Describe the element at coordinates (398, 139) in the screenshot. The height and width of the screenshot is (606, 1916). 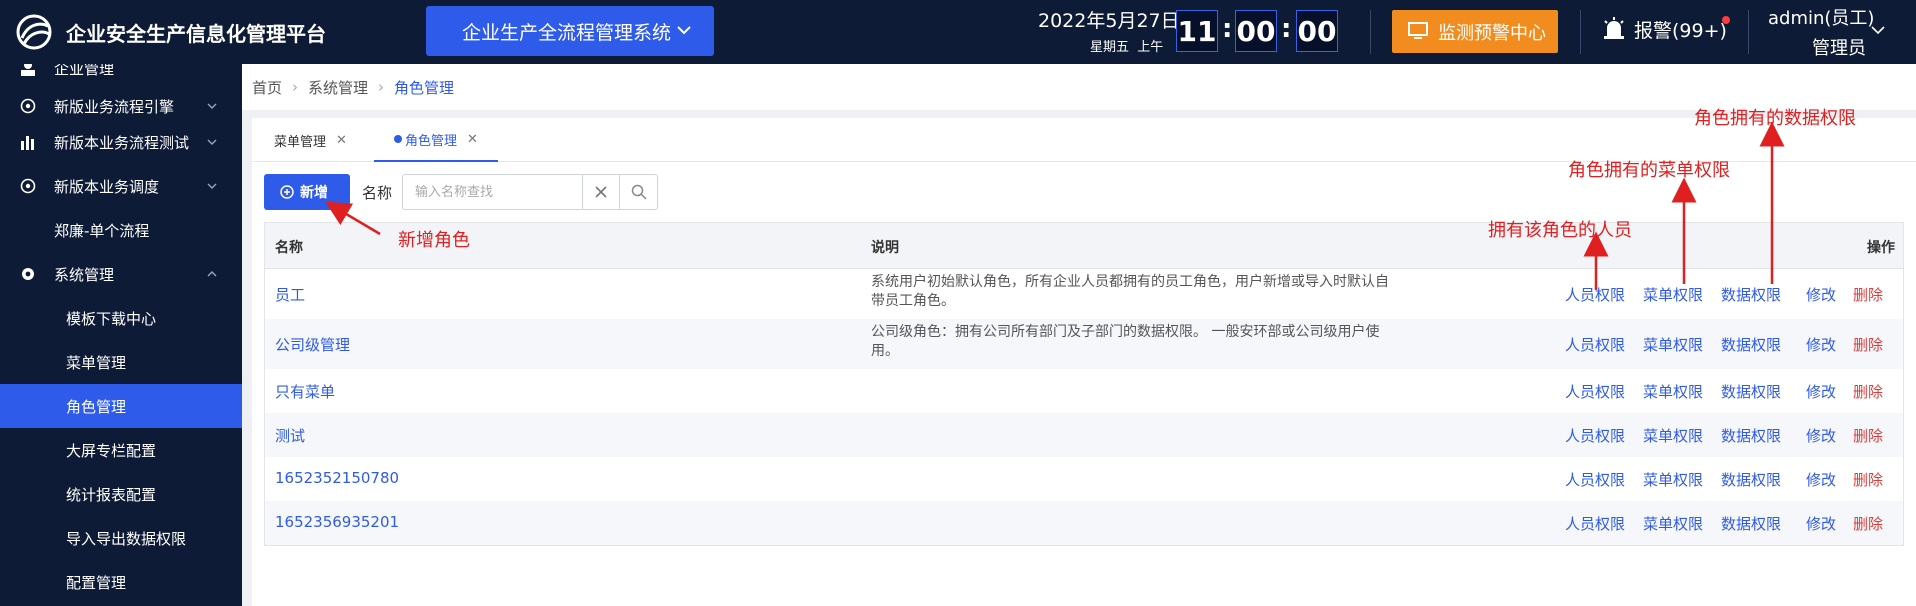
I see `active-dot-icon` at that location.